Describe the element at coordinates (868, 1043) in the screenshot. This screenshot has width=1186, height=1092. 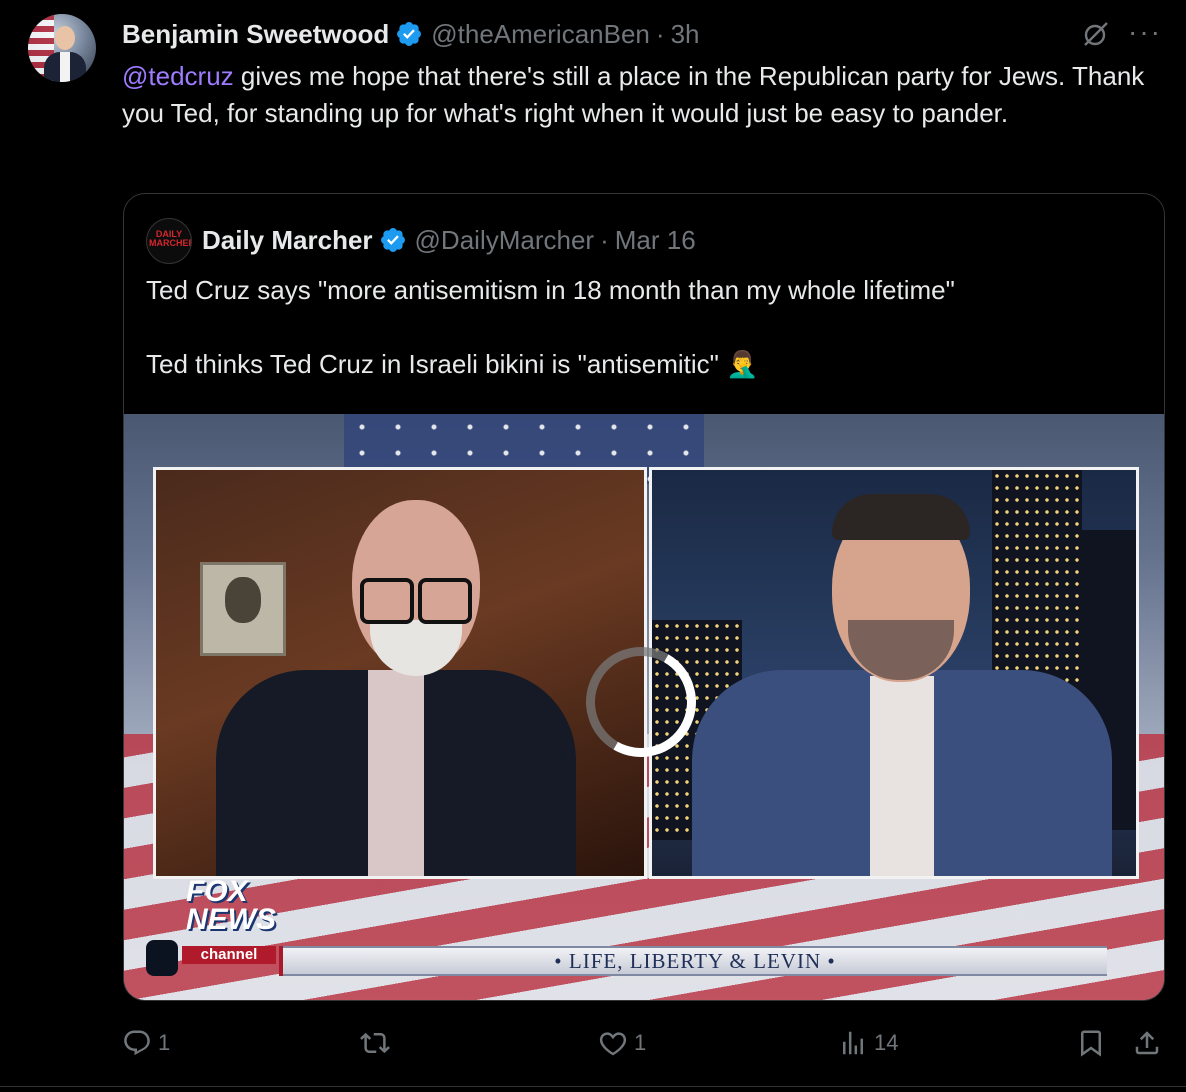
I see `views-button: 14` at that location.